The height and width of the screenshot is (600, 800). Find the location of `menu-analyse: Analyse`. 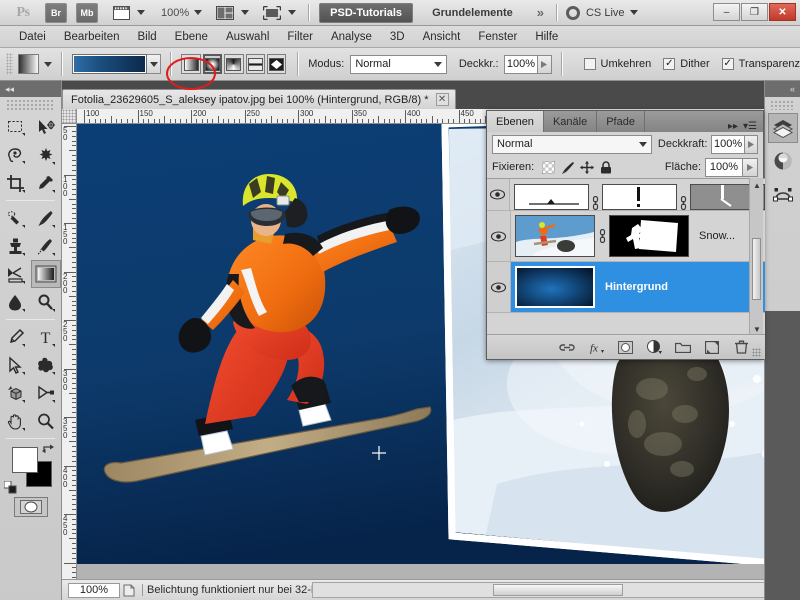

menu-analyse: Analyse is located at coordinates (351, 37).